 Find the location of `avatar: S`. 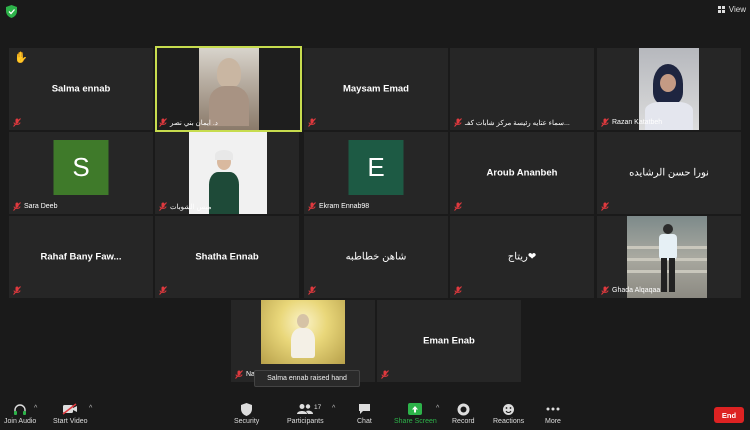

avatar: S is located at coordinates (81, 167).